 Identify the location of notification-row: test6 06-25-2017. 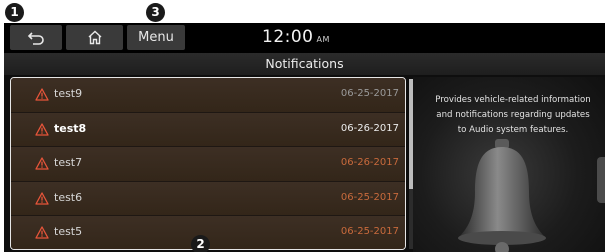
(208, 198).